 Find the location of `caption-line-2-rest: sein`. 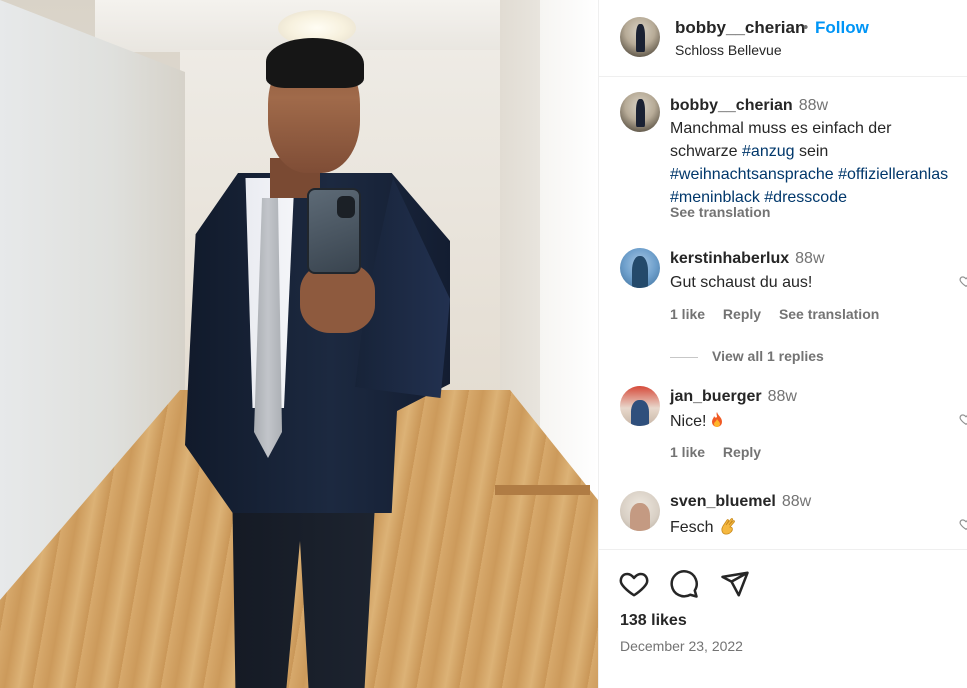

caption-line-2-rest: sein is located at coordinates (811, 151).